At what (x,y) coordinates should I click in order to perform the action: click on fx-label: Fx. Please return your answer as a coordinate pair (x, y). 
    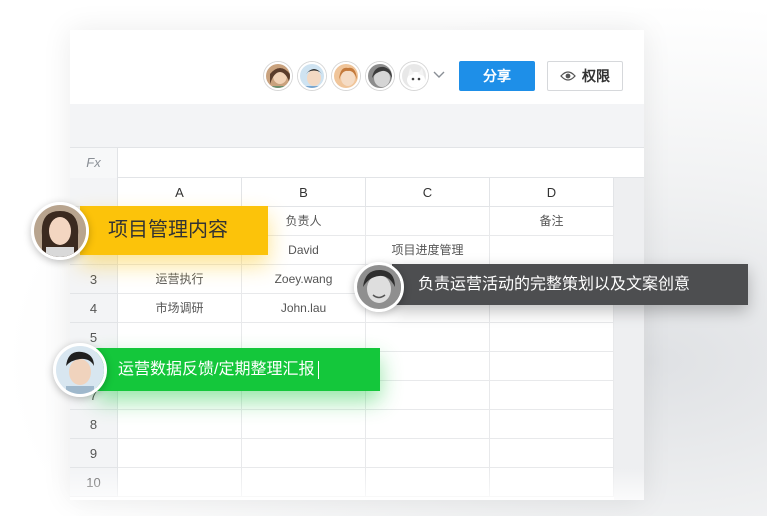
    Looking at the image, I should click on (94, 163).